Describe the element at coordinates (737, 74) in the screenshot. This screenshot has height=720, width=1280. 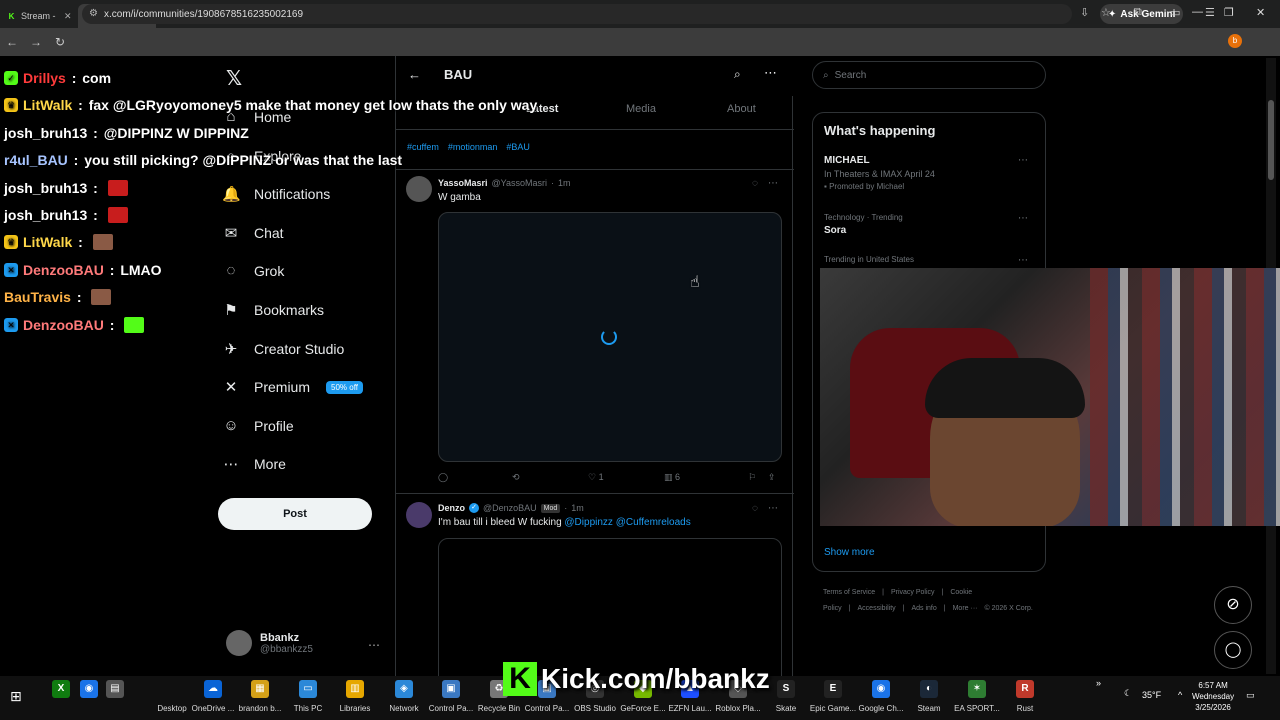
I see `search-icon: ⌕` at that location.